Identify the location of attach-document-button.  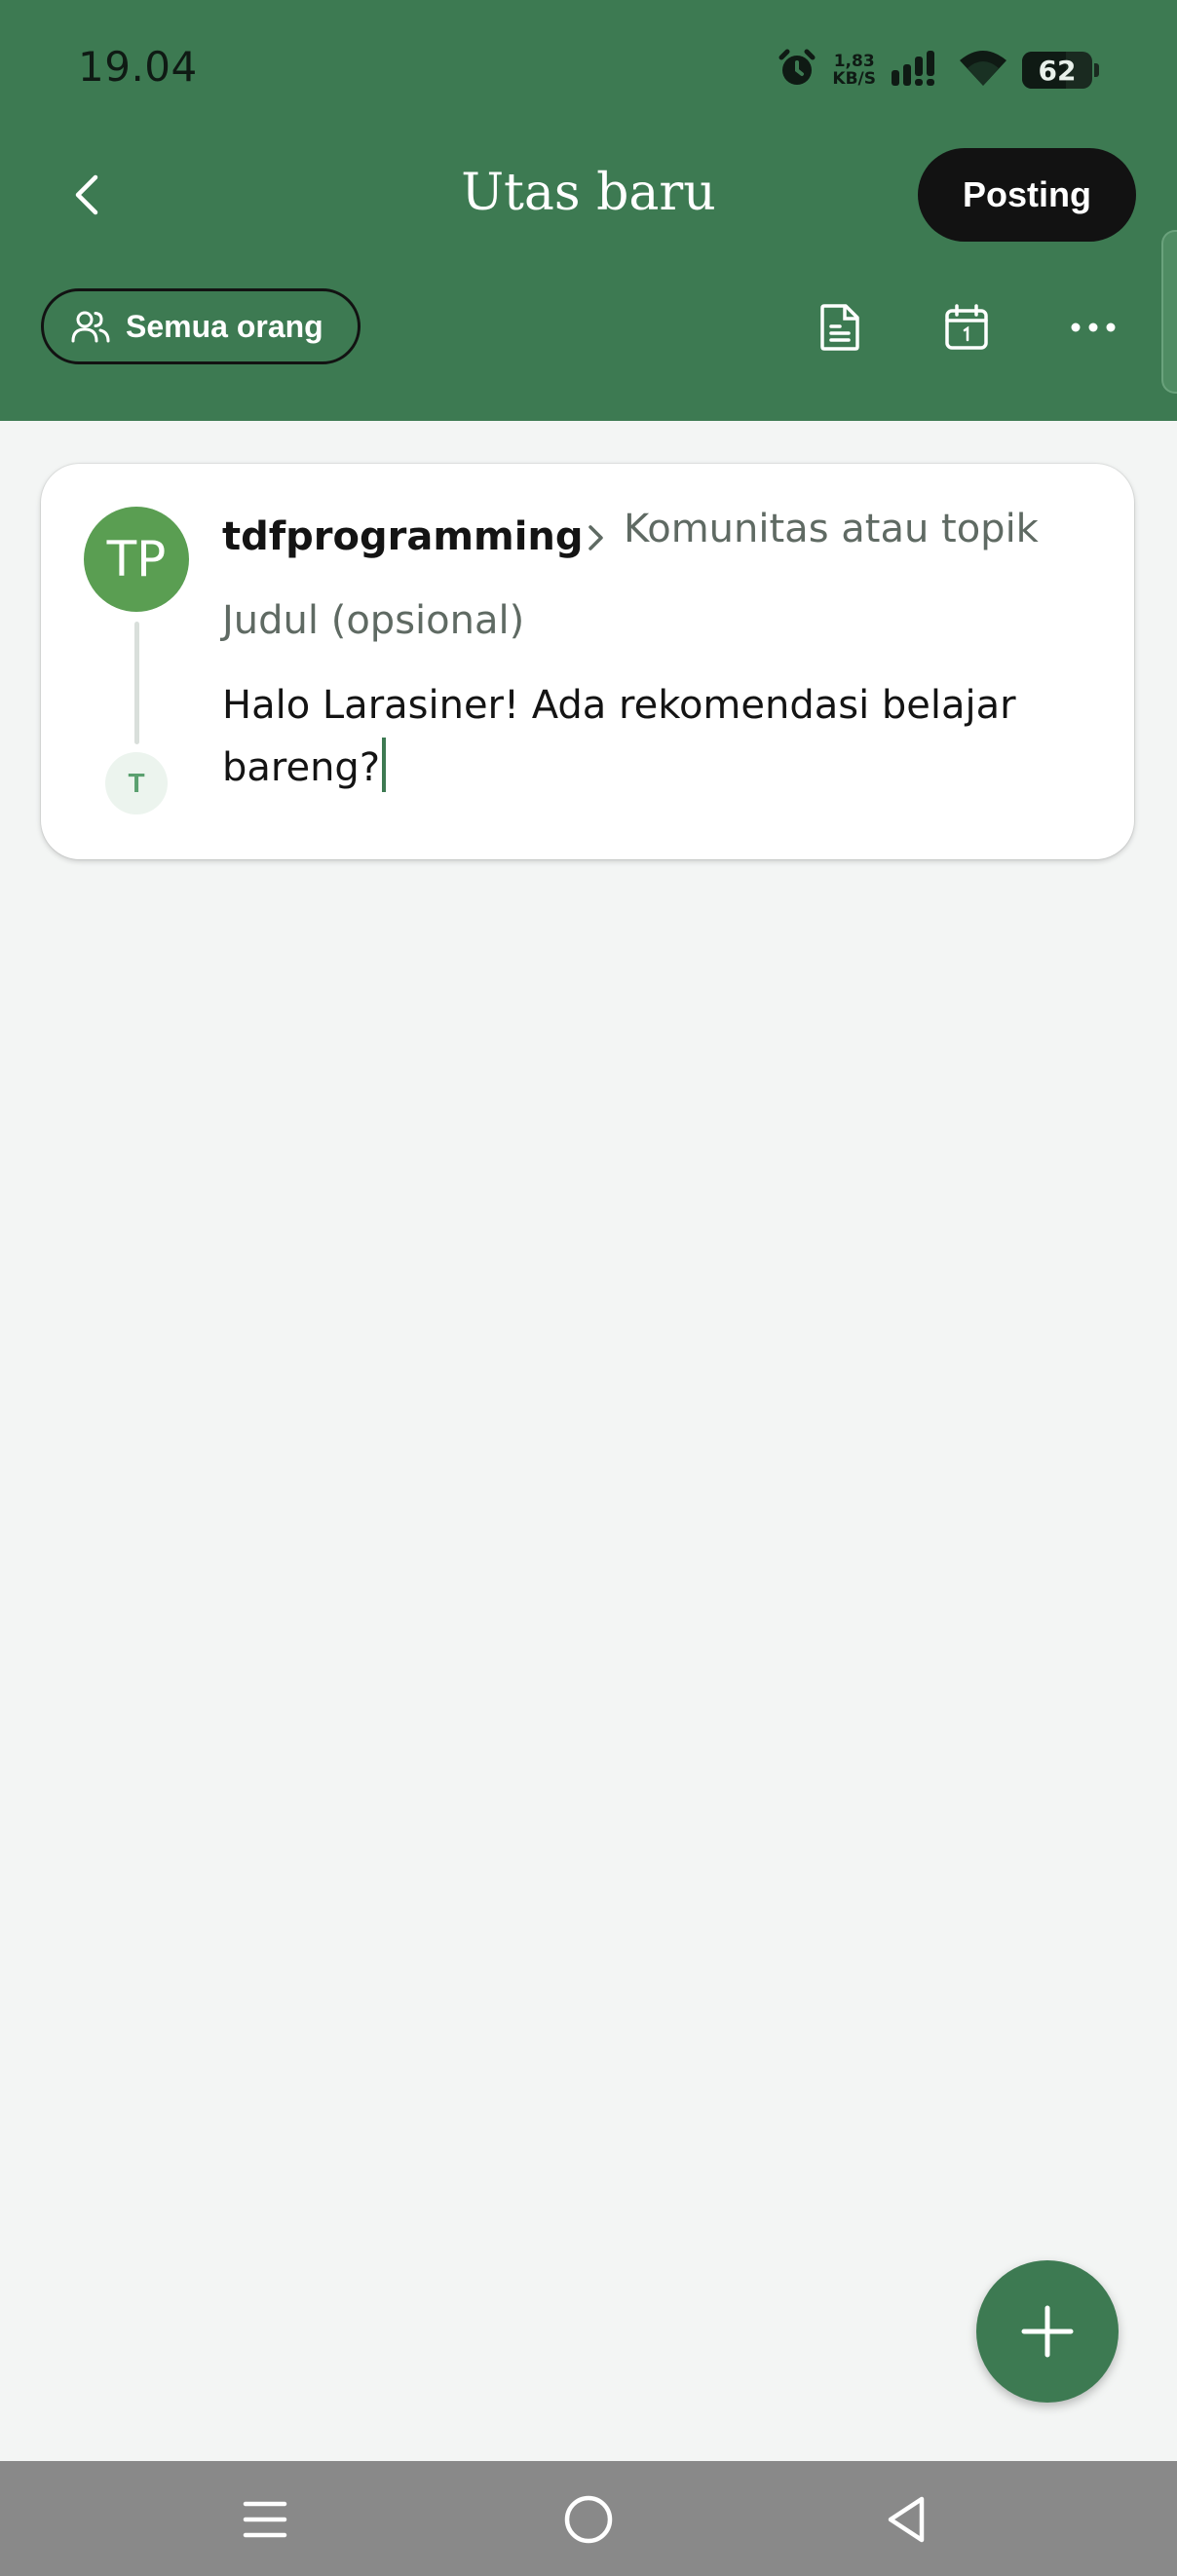
(840, 327).